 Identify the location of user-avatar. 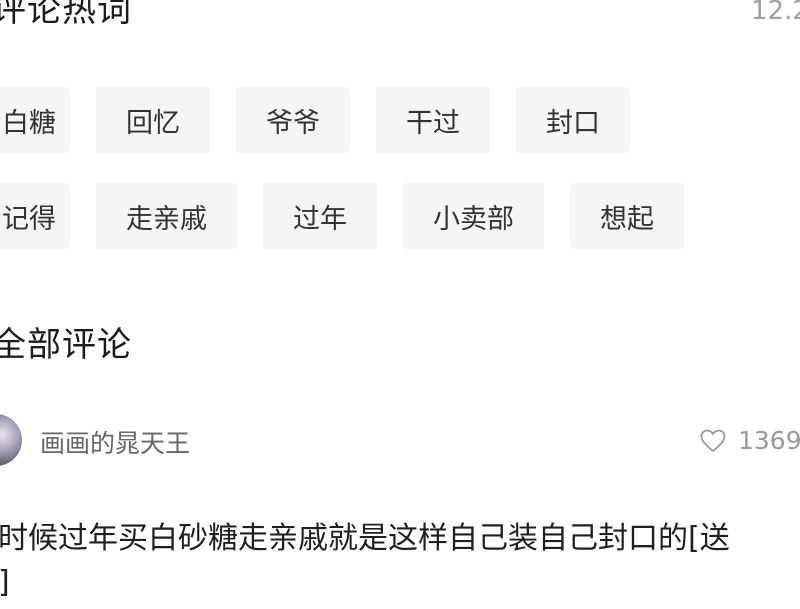
(11, 440).